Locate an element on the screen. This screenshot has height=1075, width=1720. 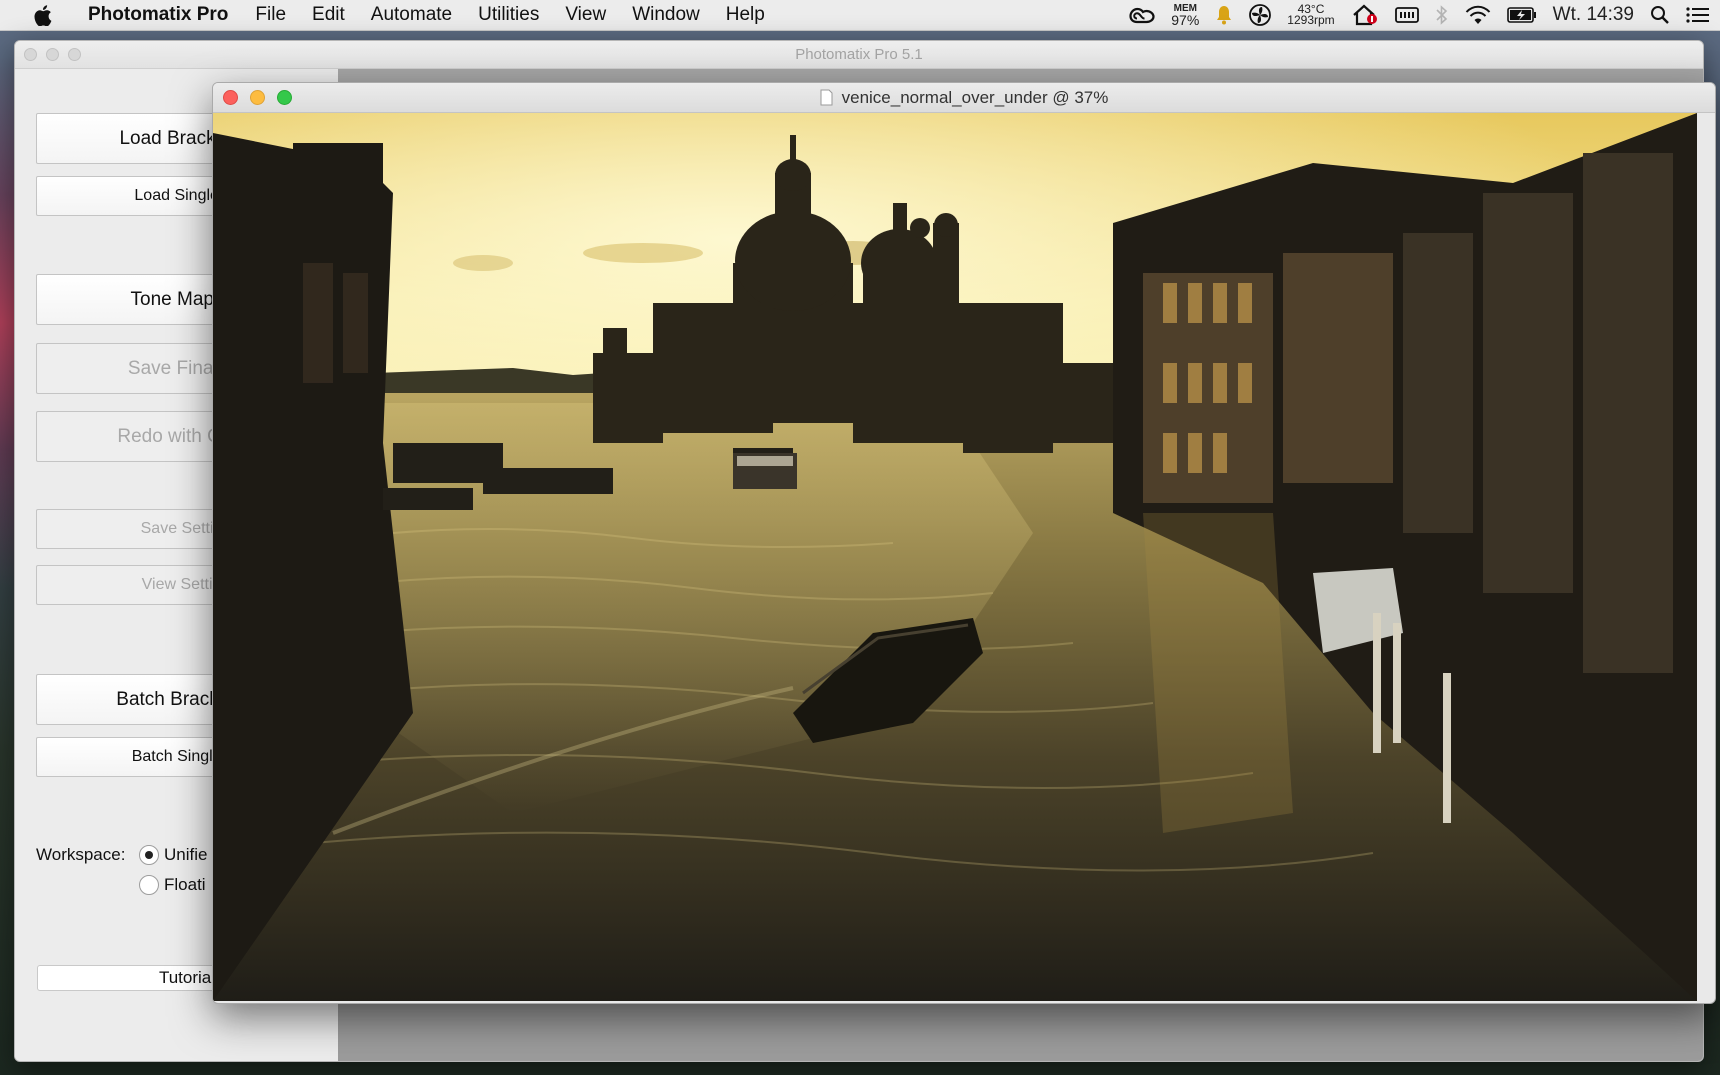
radio-selected-dot is located at coordinates (149, 855).